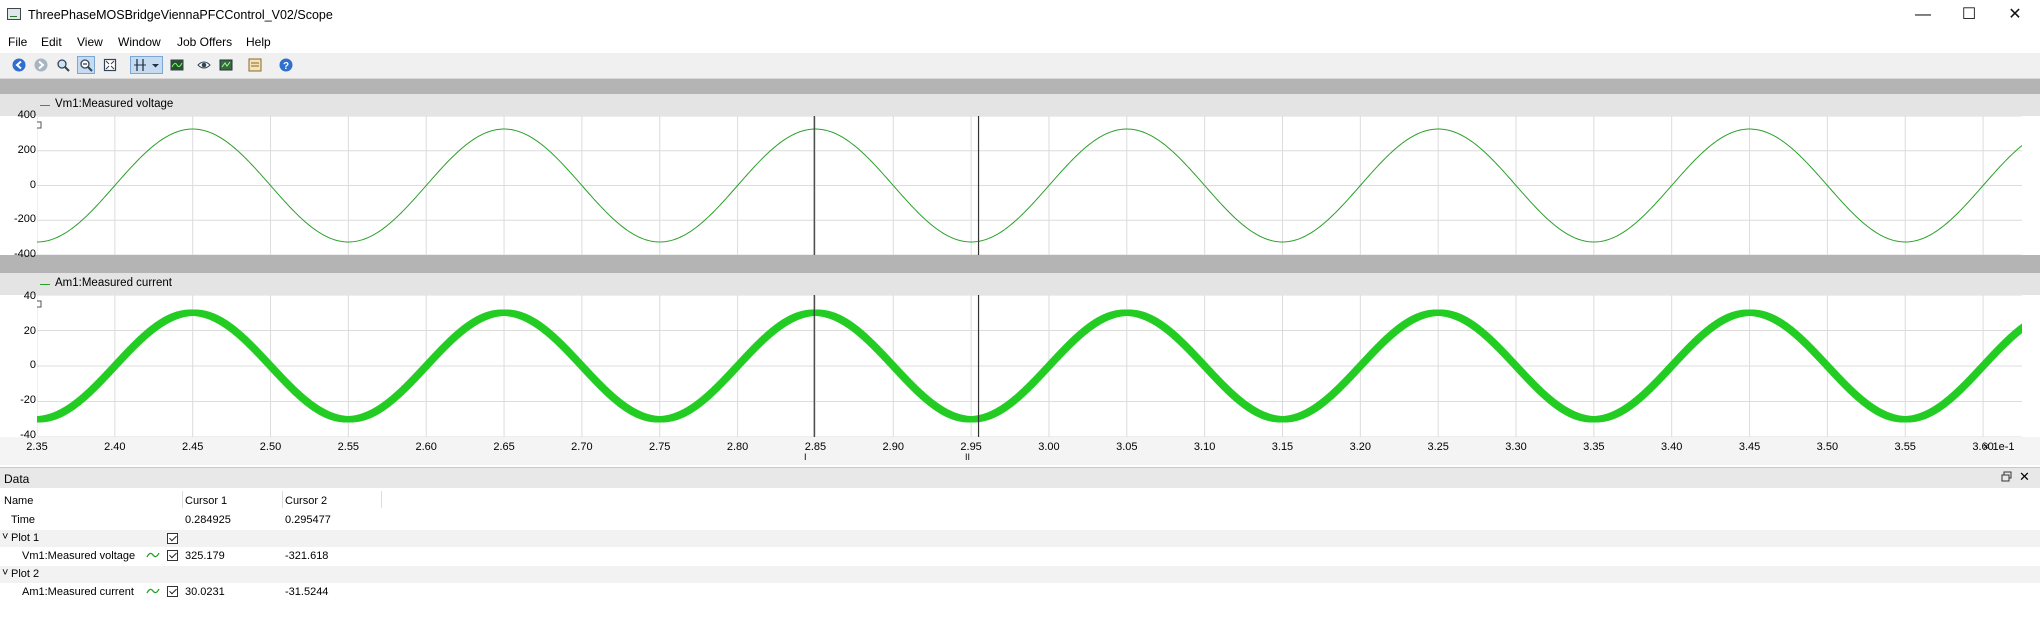 This screenshot has width=2040, height=619. I want to click on plot2-legend: Am1:Measured current, so click(113, 283).